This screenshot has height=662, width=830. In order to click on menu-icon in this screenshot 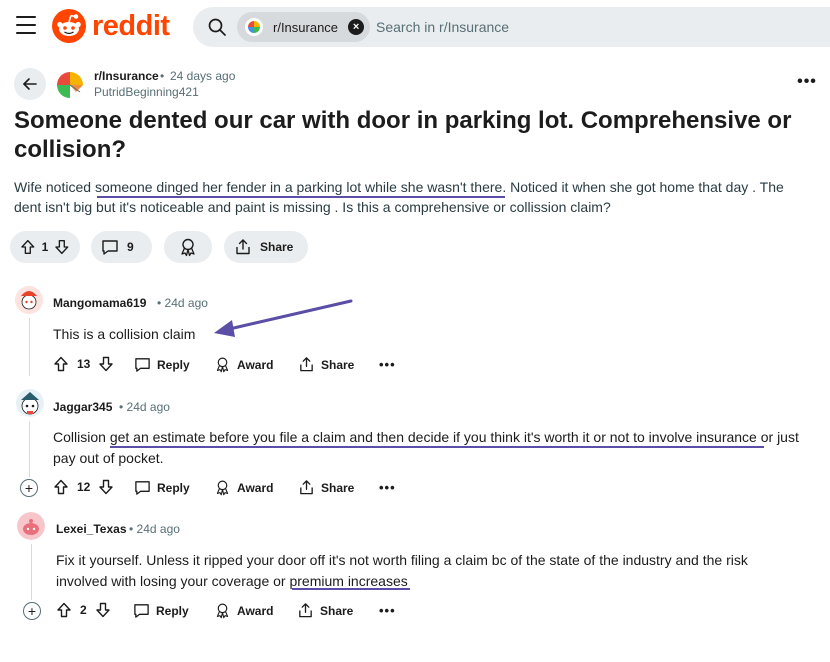, I will do `click(26, 25)`.